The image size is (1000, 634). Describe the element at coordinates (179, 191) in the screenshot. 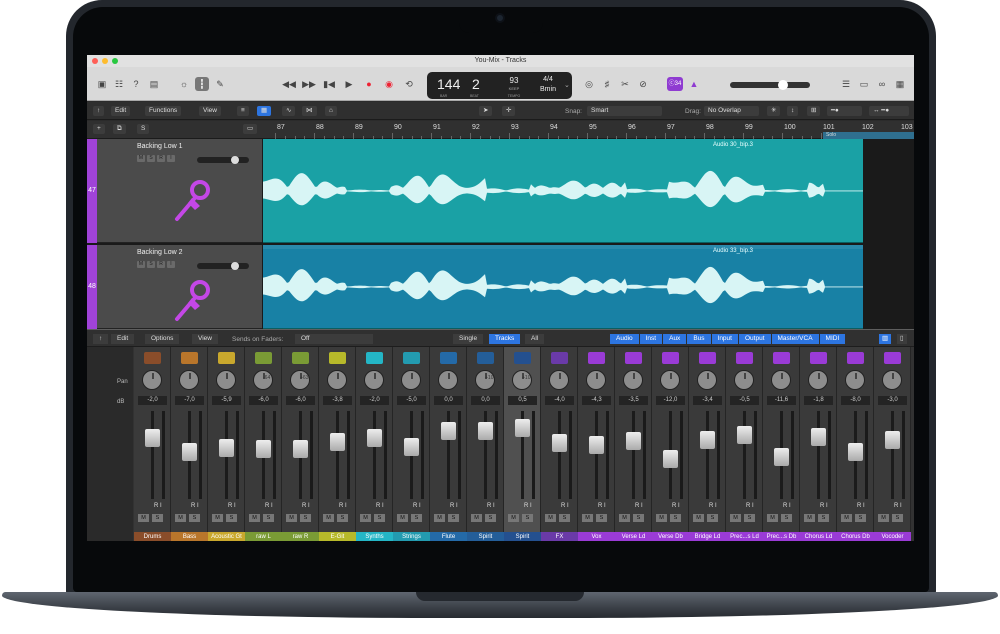

I see `track-header: Backing Low 1 M S R I` at that location.